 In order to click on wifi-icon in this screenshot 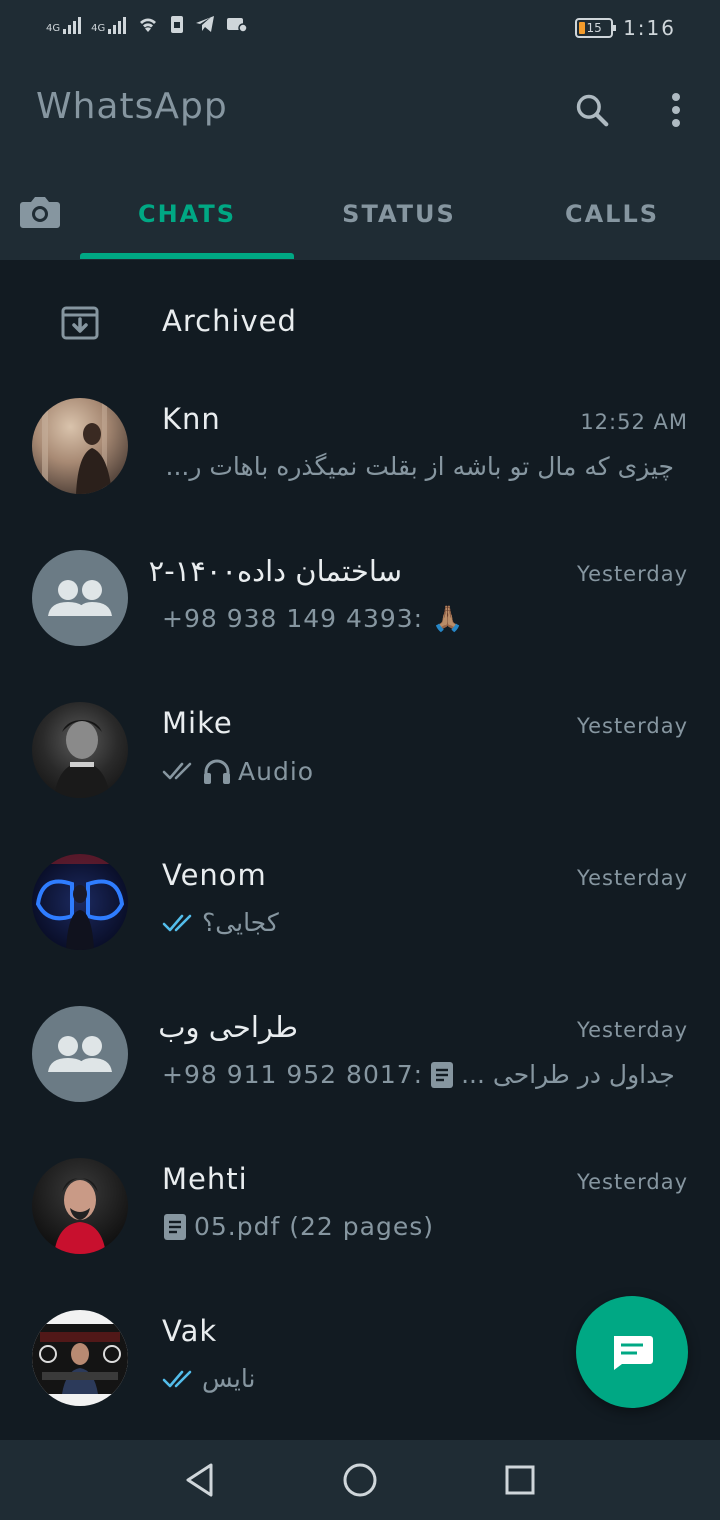, I will do `click(148, 25)`.